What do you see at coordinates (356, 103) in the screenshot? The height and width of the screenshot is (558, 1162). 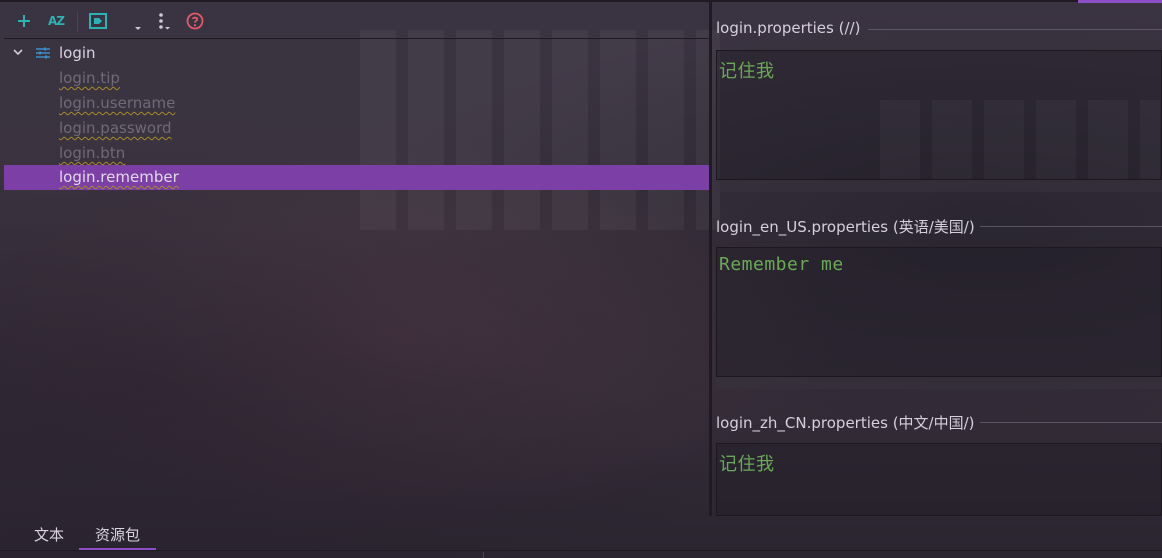 I see `tree-item-login-username: login.username` at bounding box center [356, 103].